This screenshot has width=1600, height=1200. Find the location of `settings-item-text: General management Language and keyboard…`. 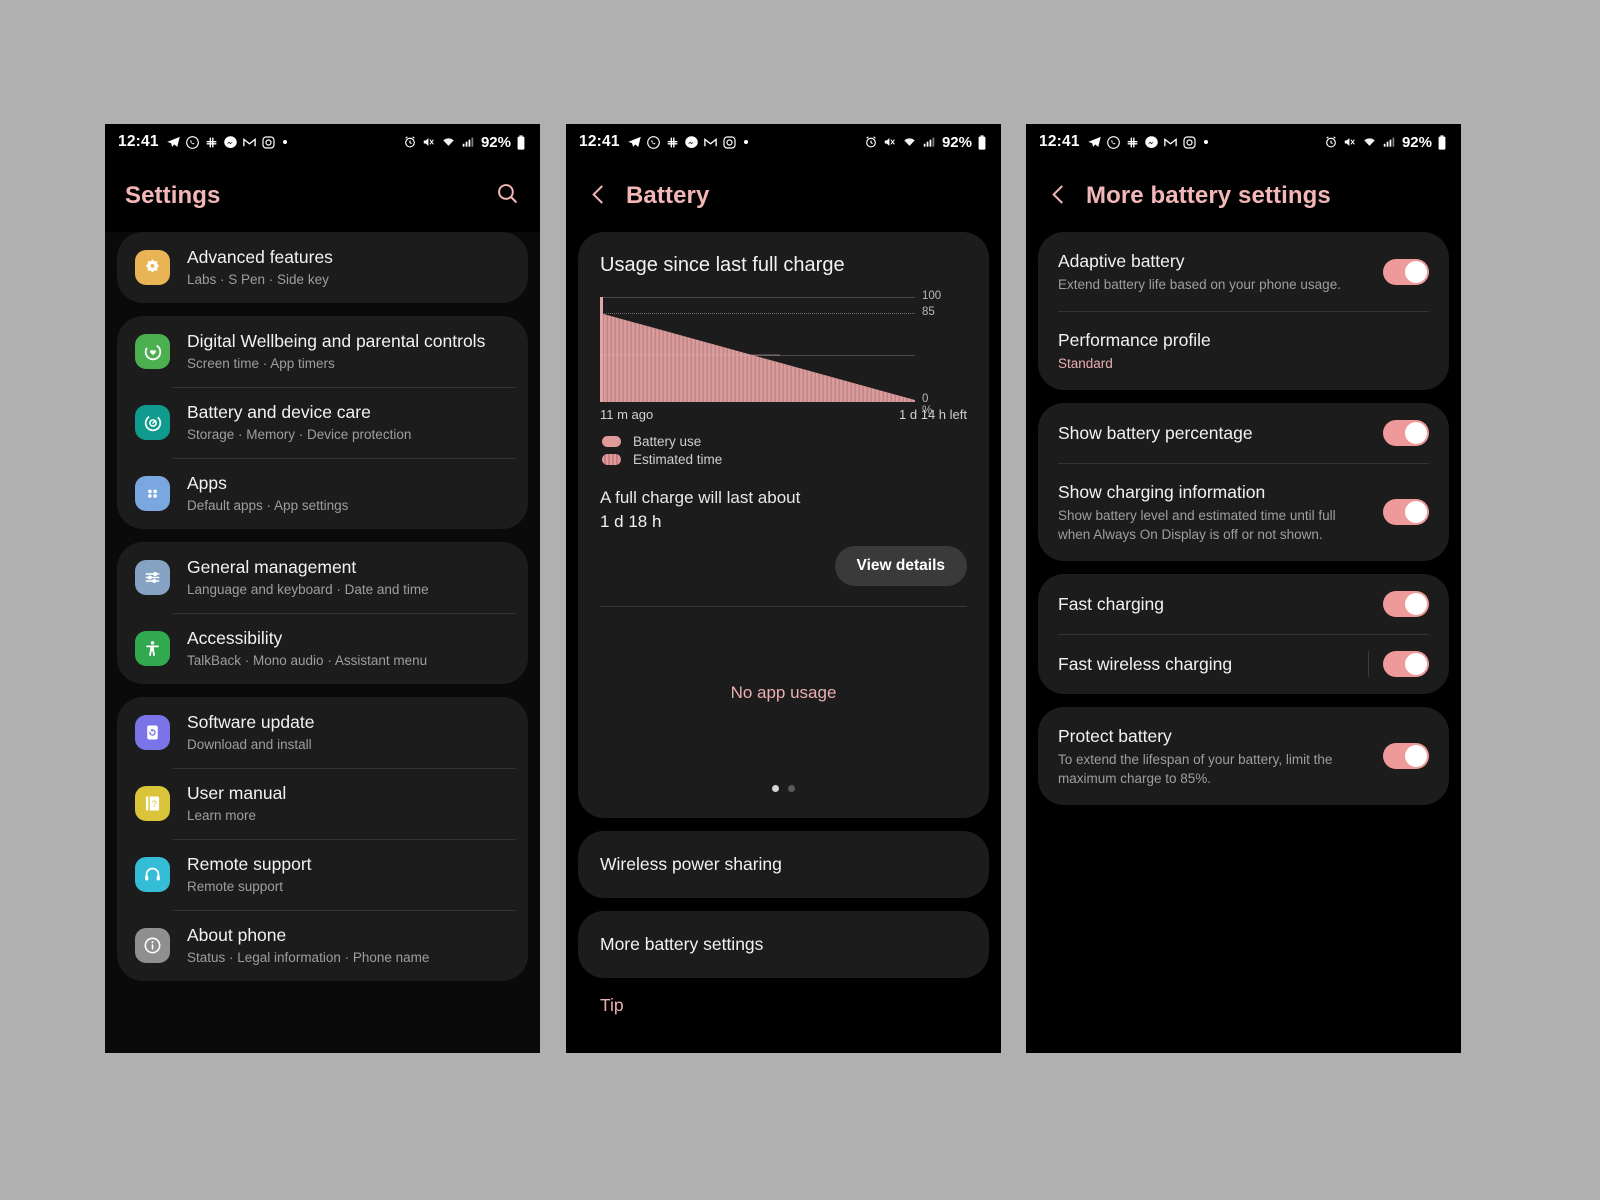

settings-item-text: General management Language and keyboard… is located at coordinates (308, 577).